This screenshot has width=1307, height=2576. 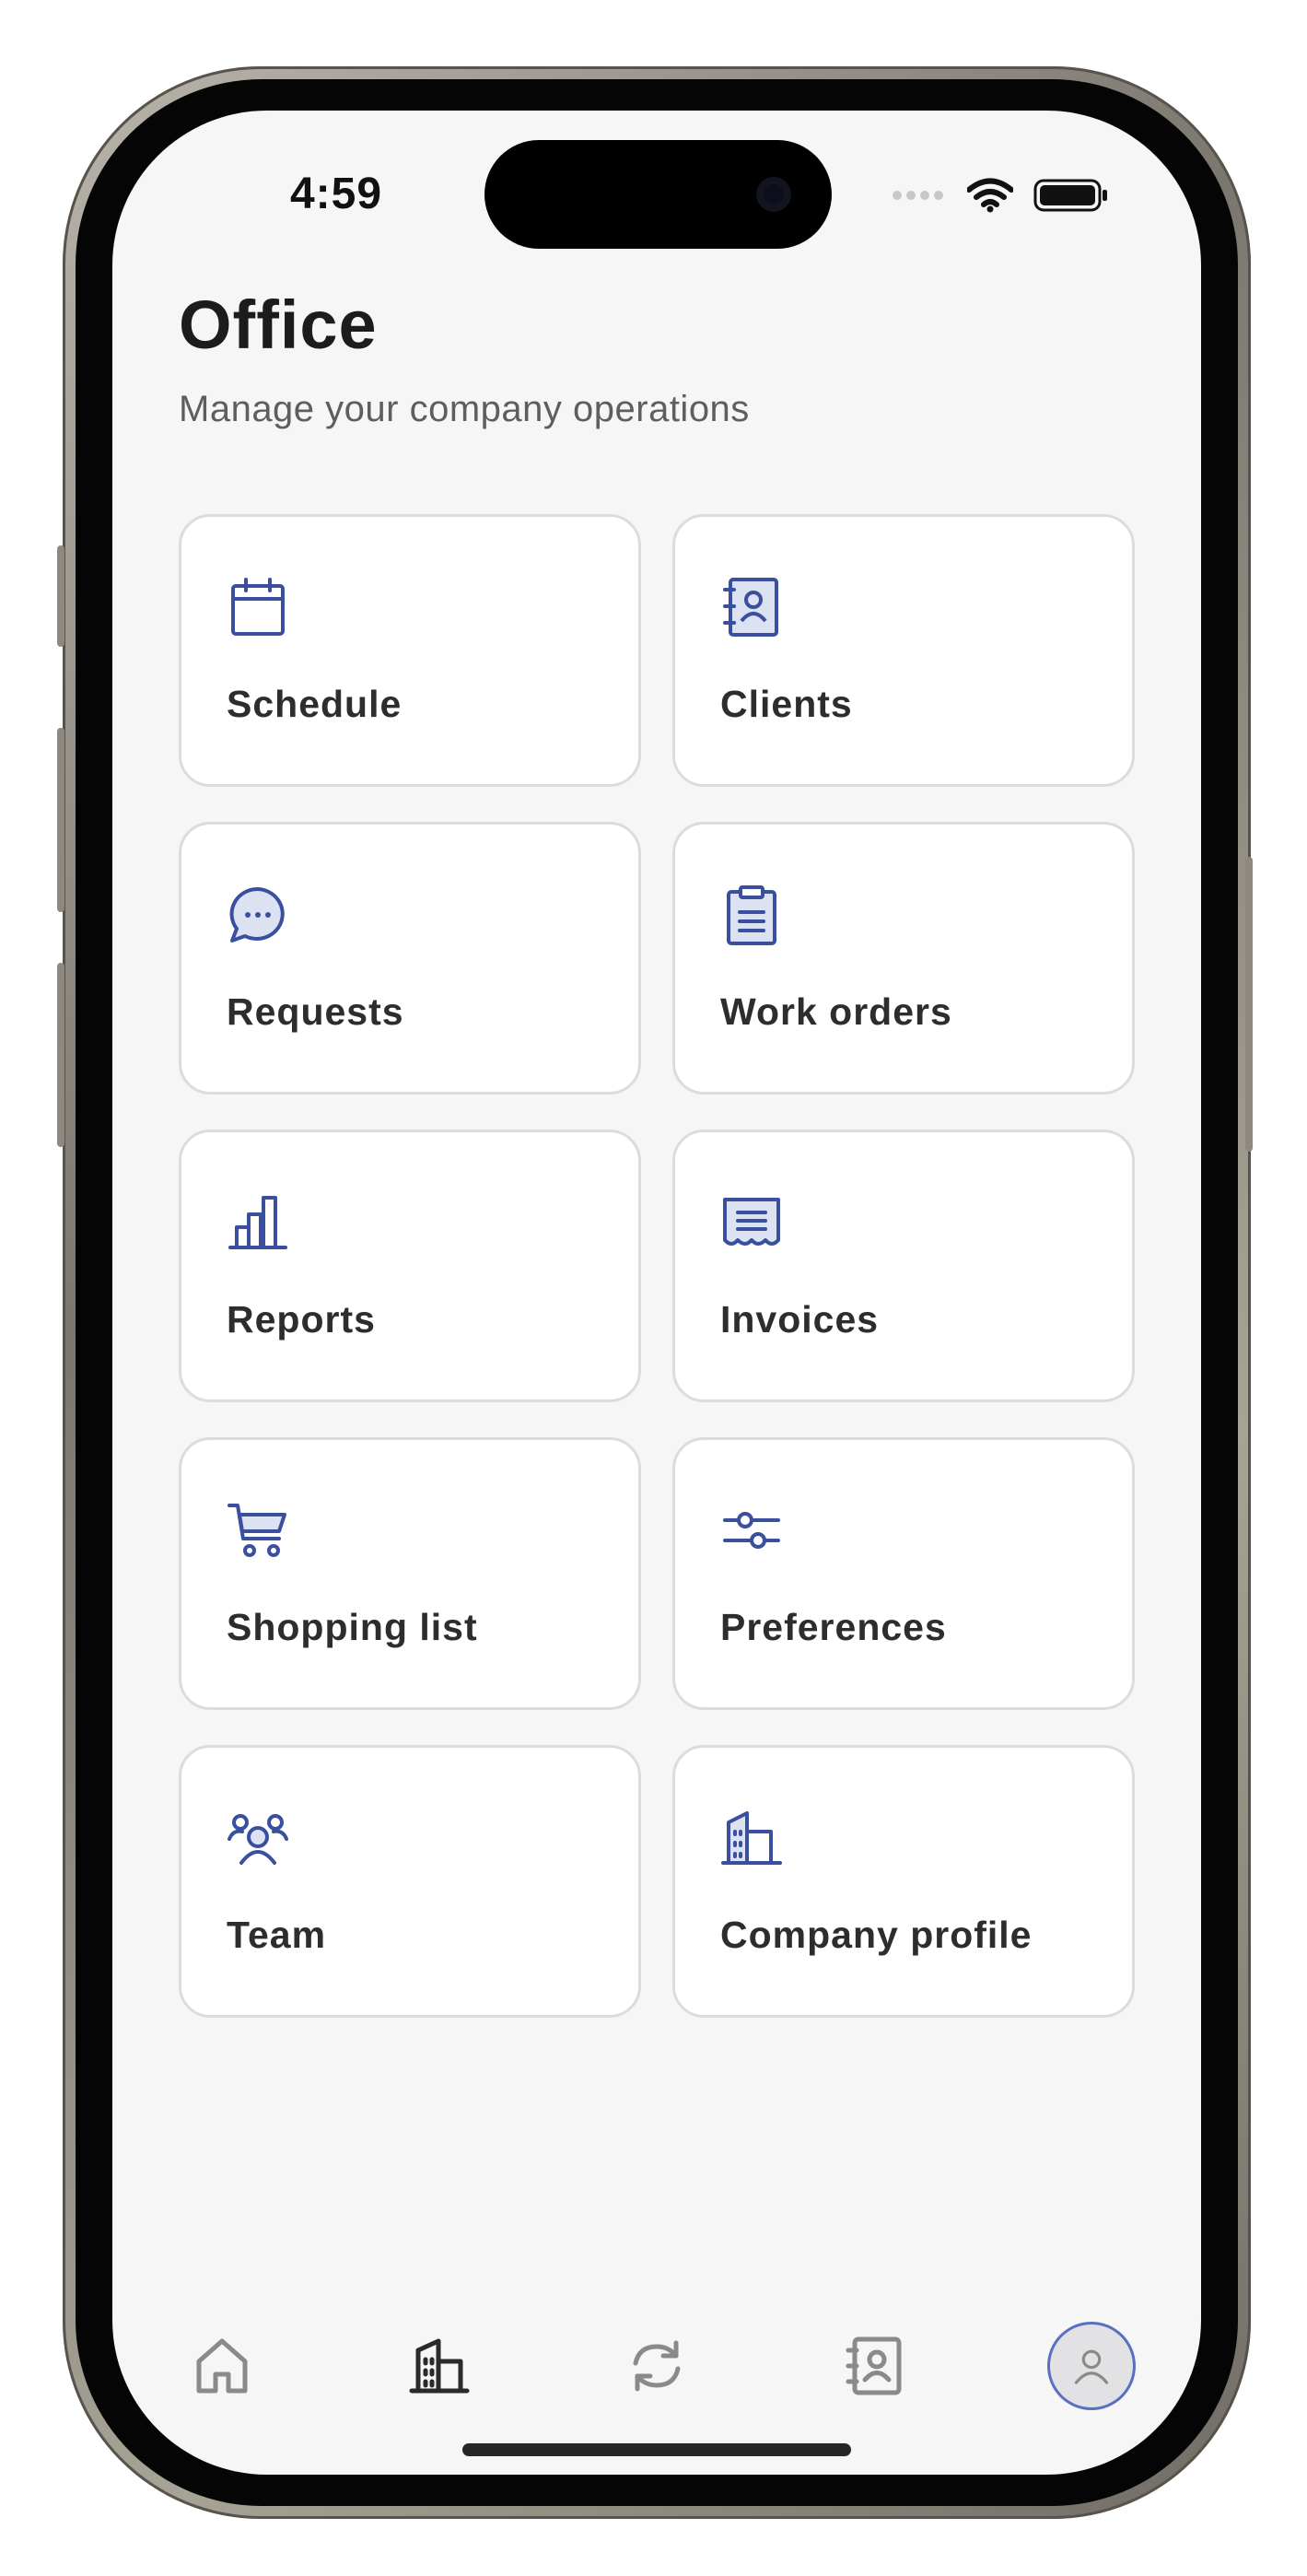 I want to click on tab-office, so click(x=440, y=2366).